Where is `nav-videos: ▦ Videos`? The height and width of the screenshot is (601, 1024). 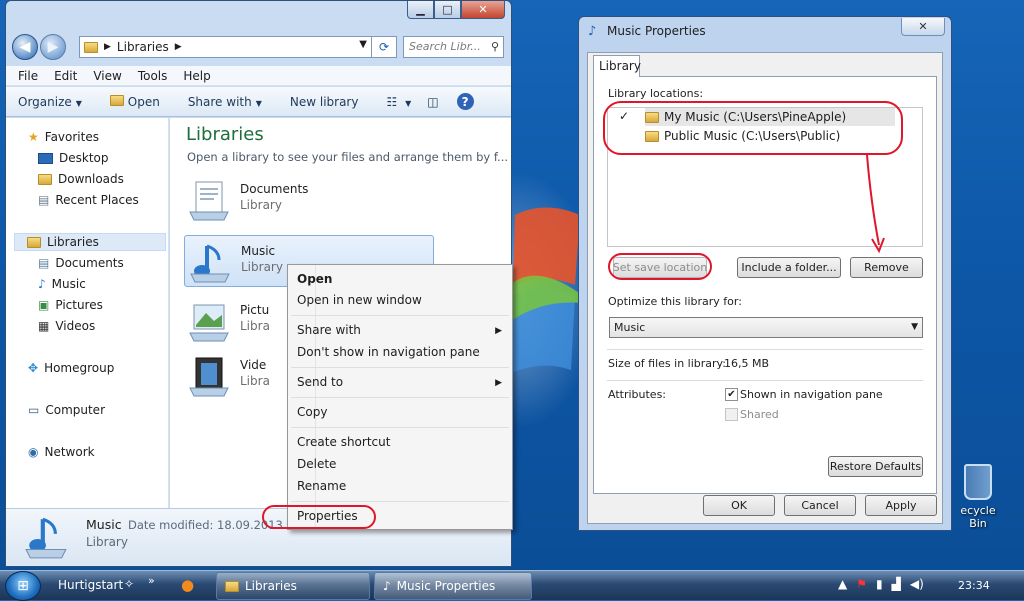
nav-videos: ▦ Videos is located at coordinates (66, 326).